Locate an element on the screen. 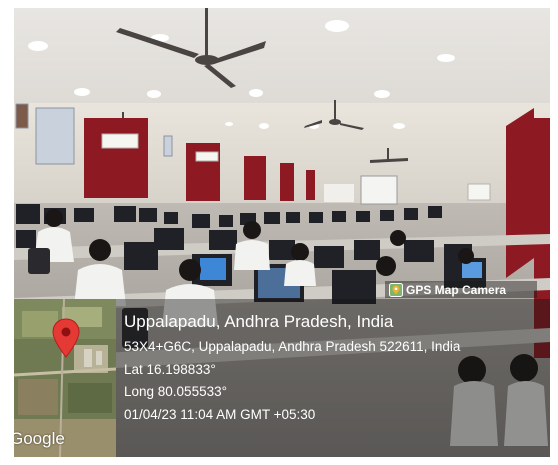 The width and height of the screenshot is (558, 465). latitude-readout: Lat 16.198833° is located at coordinates (170, 369).